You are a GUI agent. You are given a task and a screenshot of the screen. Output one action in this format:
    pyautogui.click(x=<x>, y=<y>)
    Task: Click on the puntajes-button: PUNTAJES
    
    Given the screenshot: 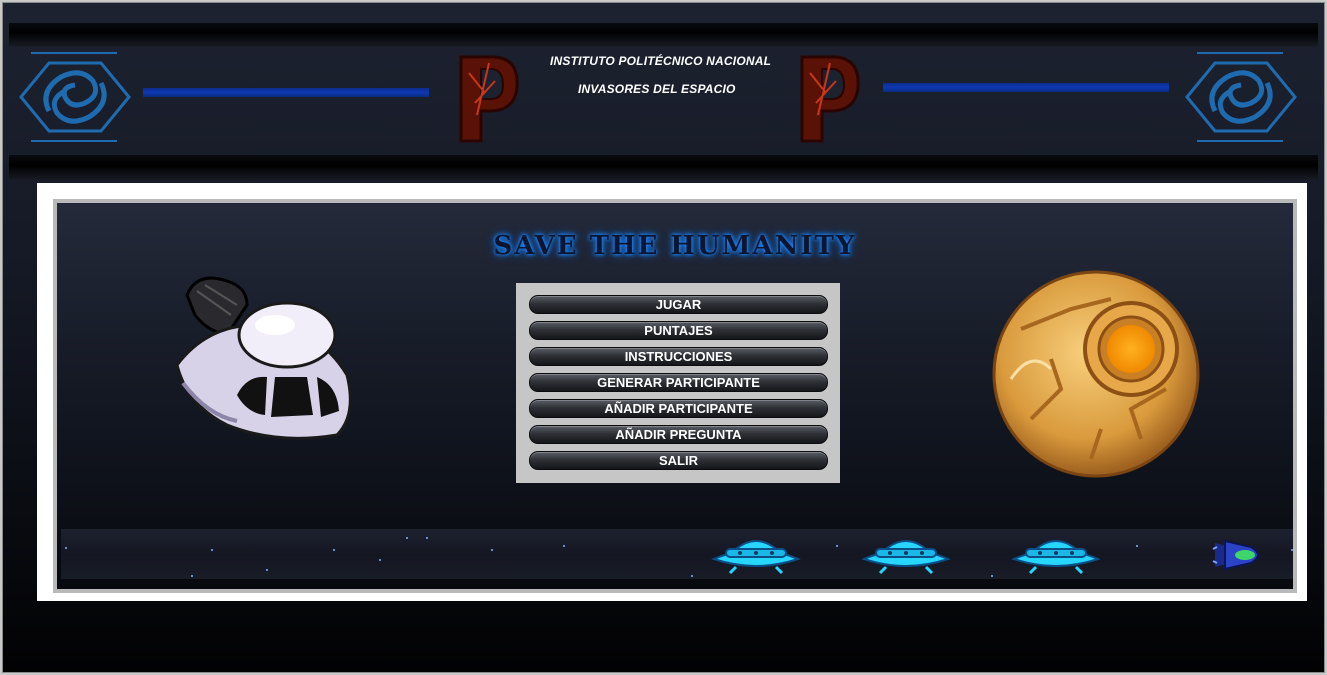 What is the action you would take?
    pyautogui.click(x=678, y=330)
    